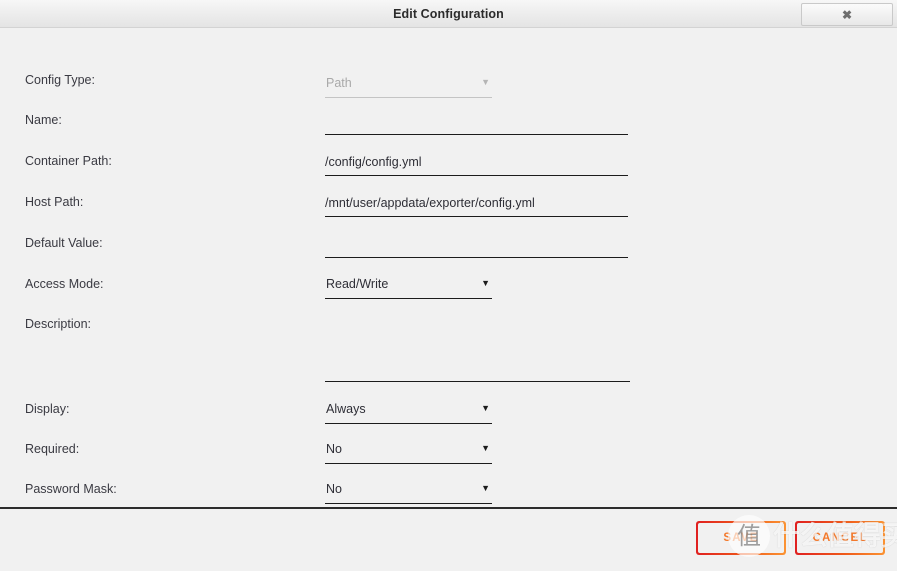 Image resolution: width=897 pixels, height=571 pixels. I want to click on save-button: SAVE, so click(741, 538).